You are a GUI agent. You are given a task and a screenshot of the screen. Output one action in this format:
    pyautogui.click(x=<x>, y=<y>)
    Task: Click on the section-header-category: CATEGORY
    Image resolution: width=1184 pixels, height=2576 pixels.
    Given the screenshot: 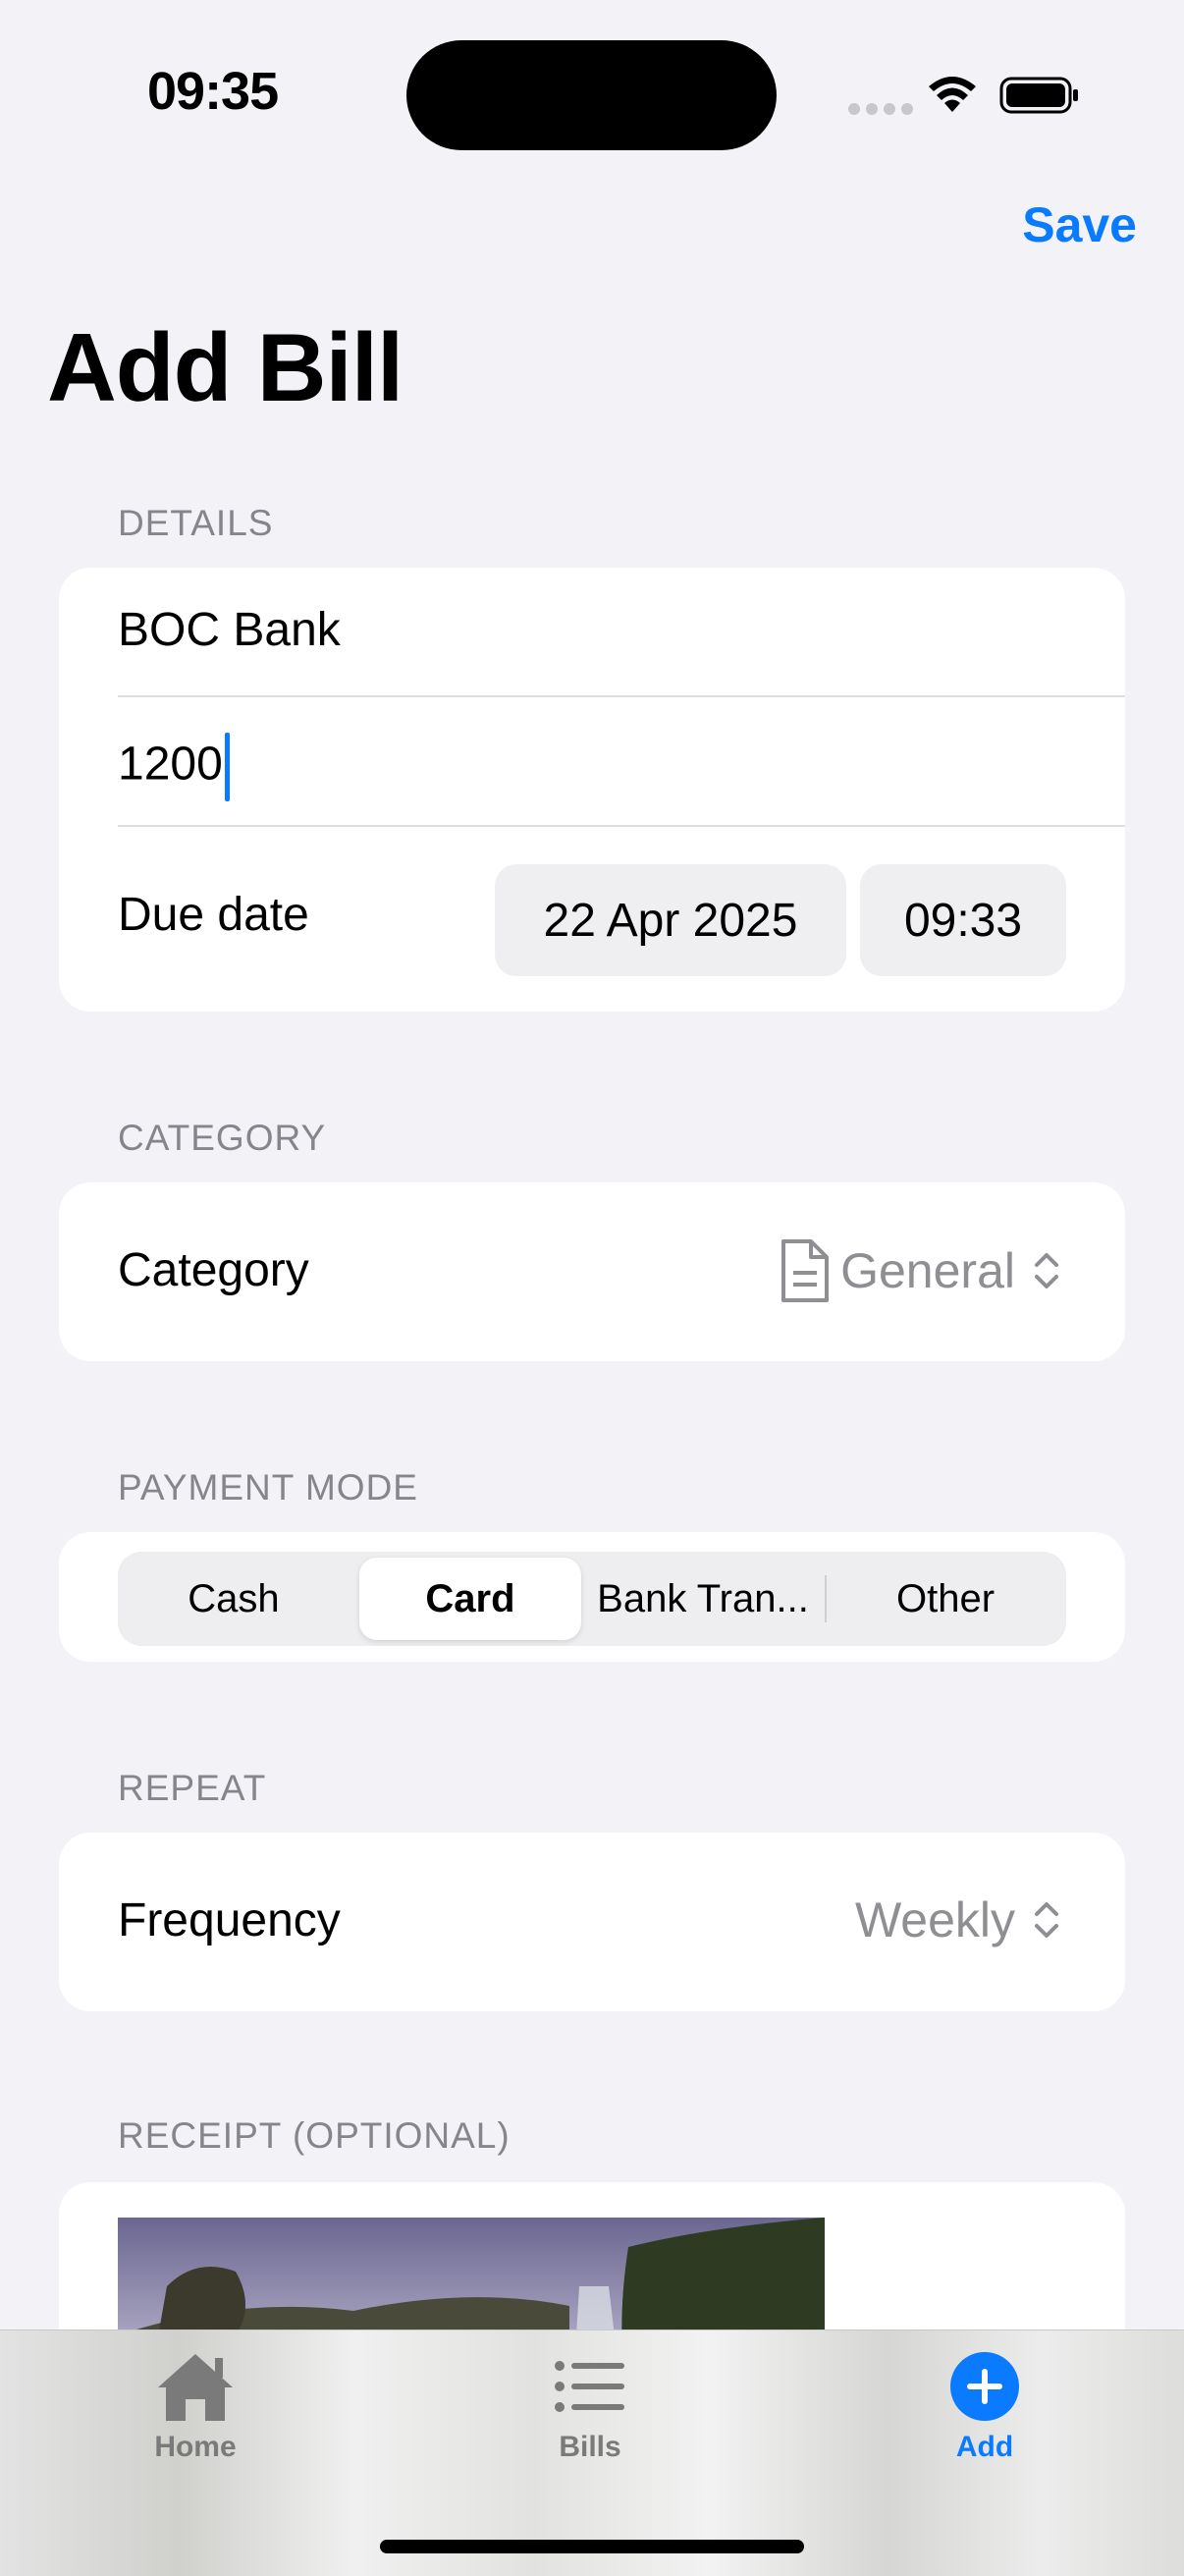 What is the action you would take?
    pyautogui.click(x=222, y=1138)
    